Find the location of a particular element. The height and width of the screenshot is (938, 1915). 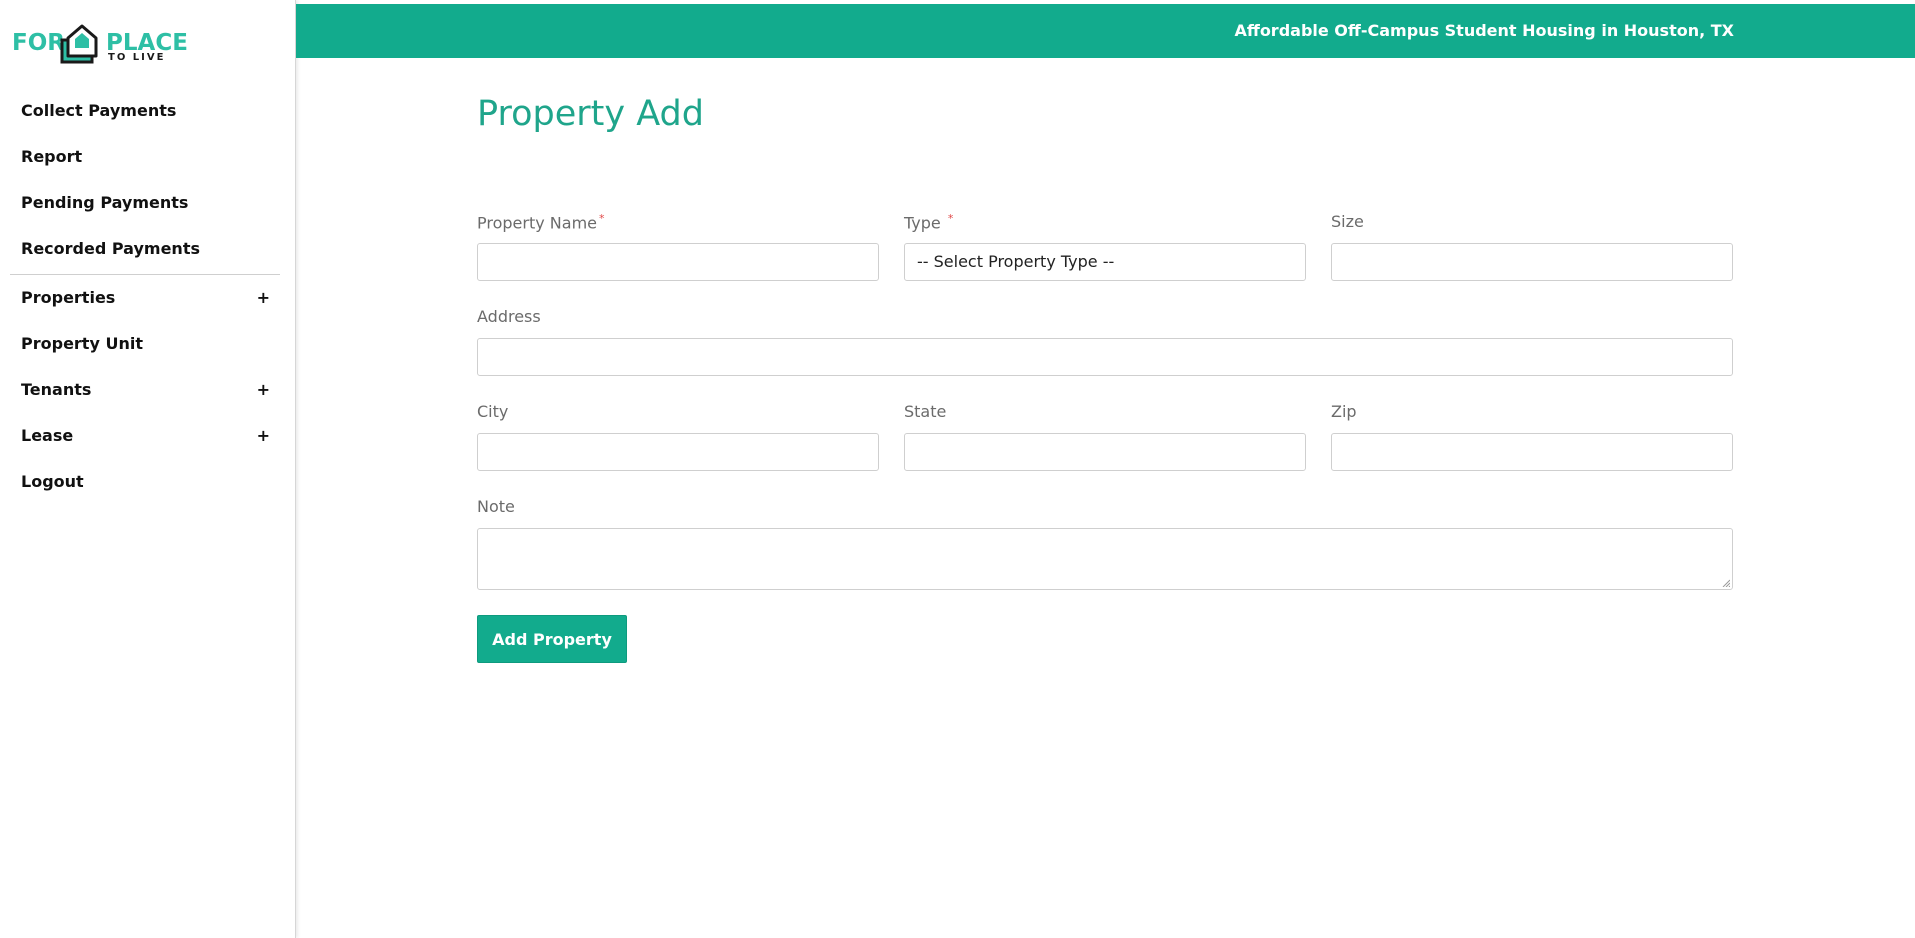

property-type-select: -- Select Property Type -- is located at coordinates (1105, 262).